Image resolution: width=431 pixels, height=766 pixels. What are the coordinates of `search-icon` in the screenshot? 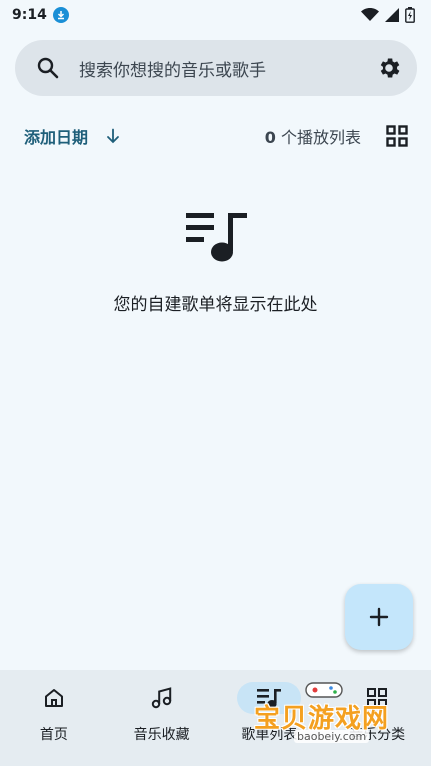 It's located at (48, 68).